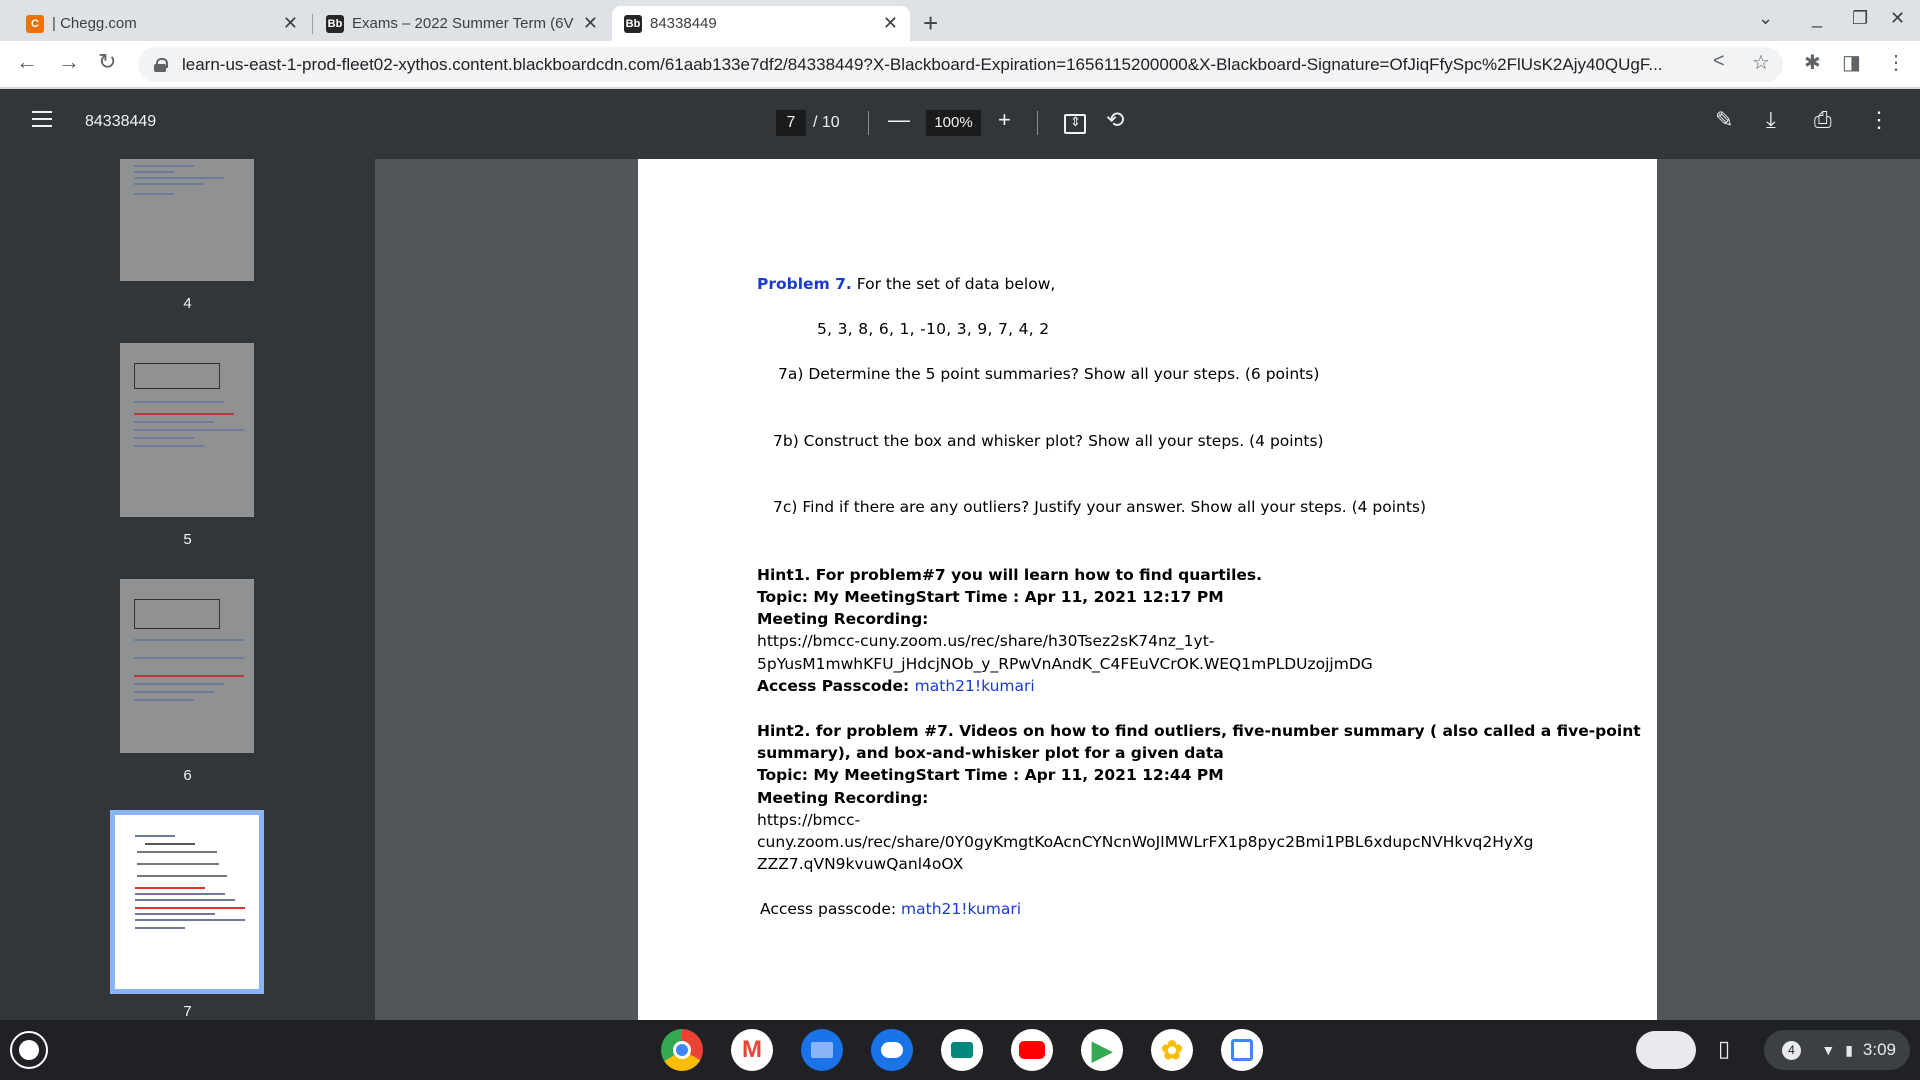 The width and height of the screenshot is (1920, 1080). What do you see at coordinates (187, 539) in the screenshot?
I see `thumbnail-label: 5` at bounding box center [187, 539].